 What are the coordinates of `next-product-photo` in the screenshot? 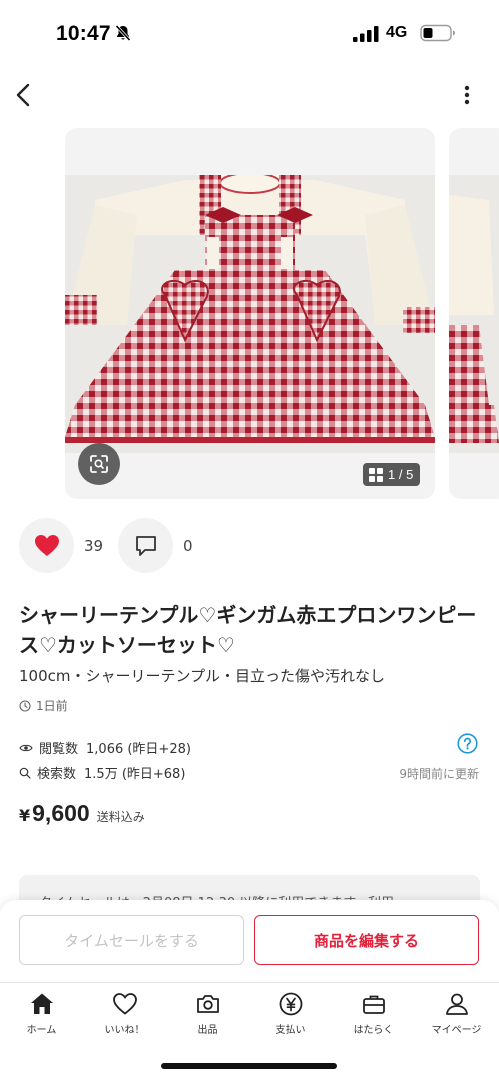 It's located at (474, 314).